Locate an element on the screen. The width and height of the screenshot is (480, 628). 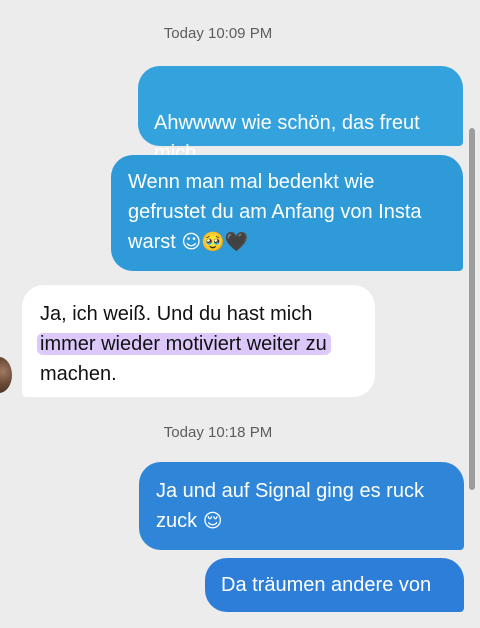
message-text-line-1: Ja, ich weiß. Und du hast mich is located at coordinates (176, 314).